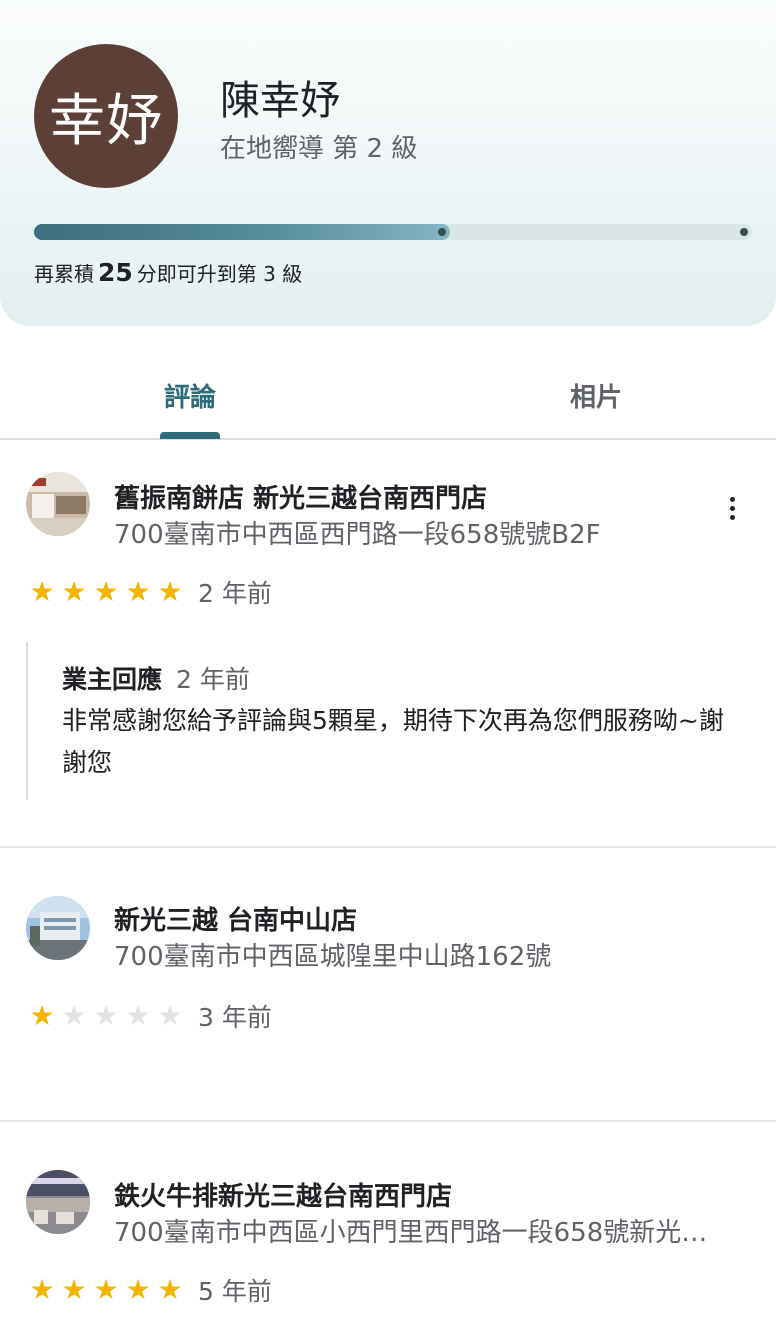 This screenshot has width=776, height=1318. What do you see at coordinates (190, 395) in the screenshot?
I see `tab-reviews: 評論` at bounding box center [190, 395].